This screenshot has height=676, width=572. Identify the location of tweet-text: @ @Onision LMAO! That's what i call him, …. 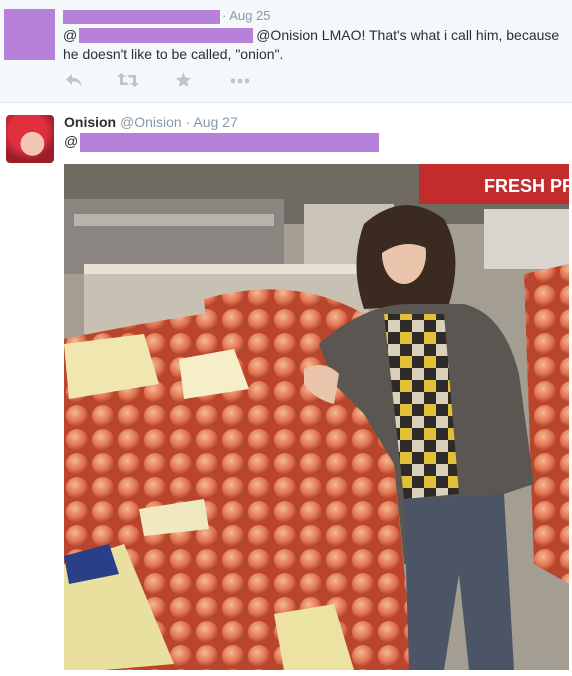
(313, 44).